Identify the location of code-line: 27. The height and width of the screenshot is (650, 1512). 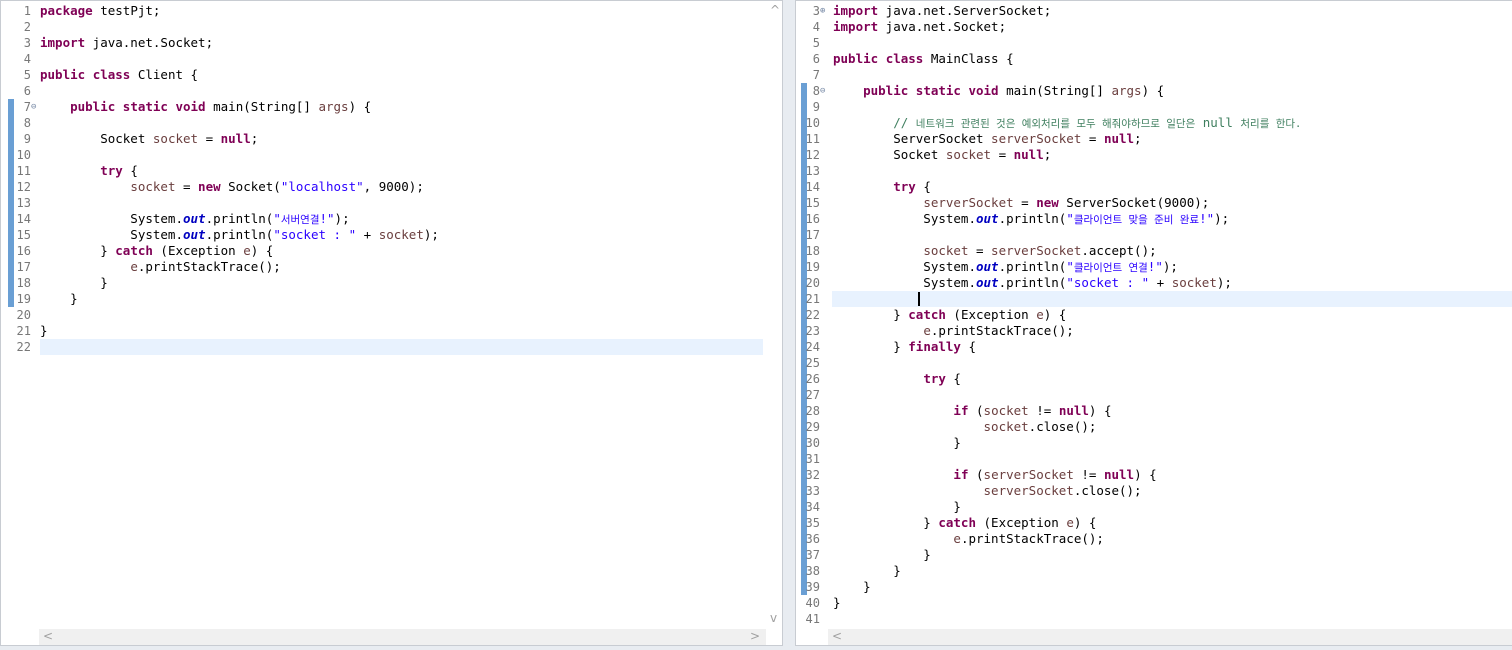
(1154, 395).